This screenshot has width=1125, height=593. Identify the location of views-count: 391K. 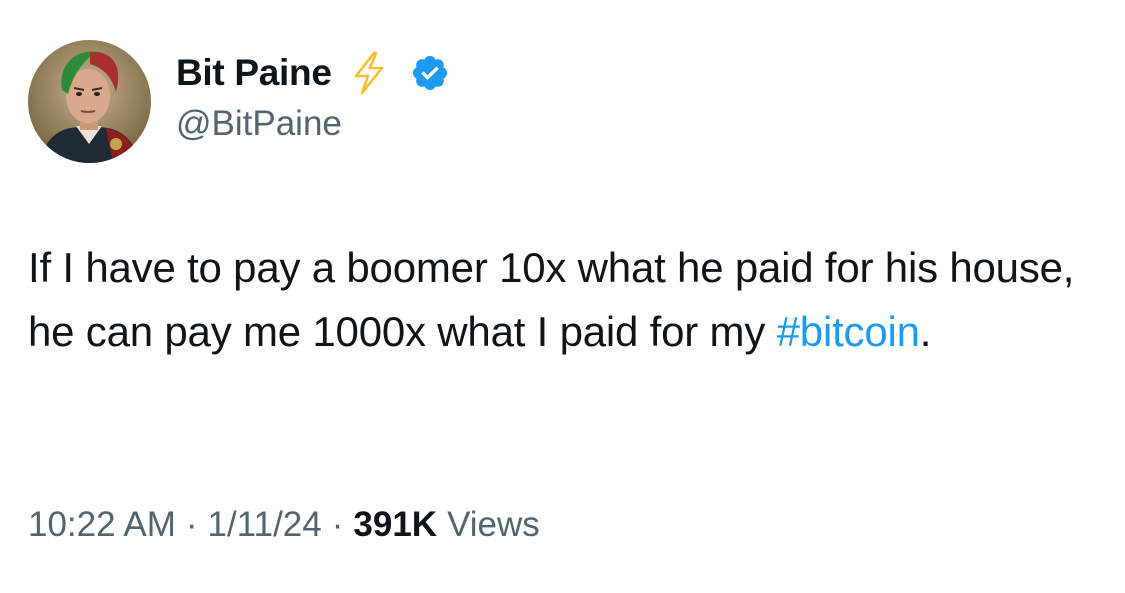
(395, 525).